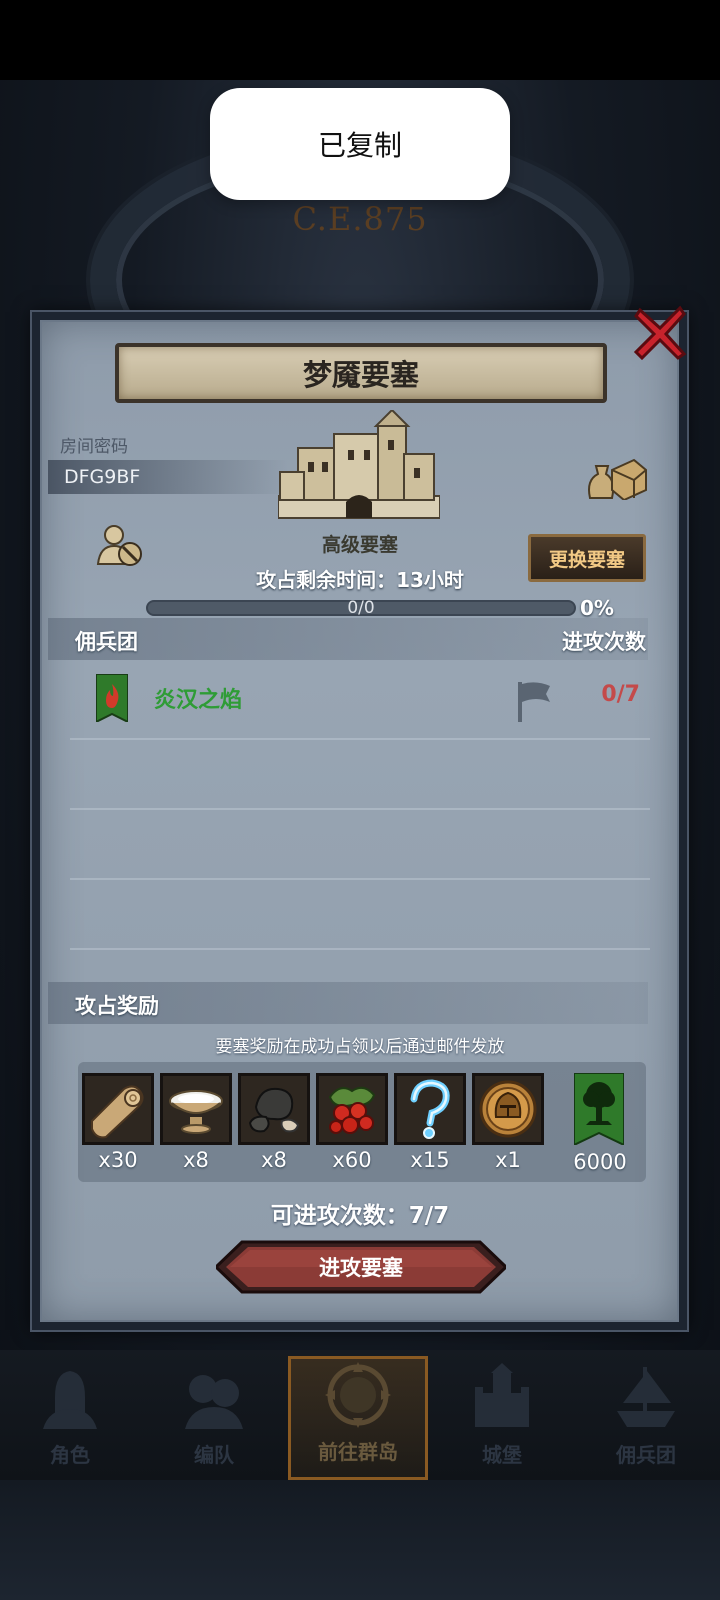  Describe the element at coordinates (534, 702) in the screenshot. I see `flag-icon` at that location.